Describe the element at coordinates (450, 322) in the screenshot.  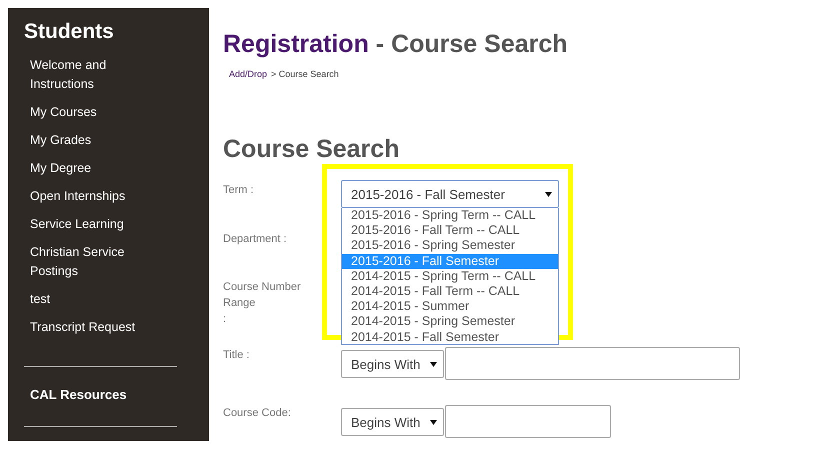
I see `dropdown-option: 2014-2015 - Spring Semester` at that location.